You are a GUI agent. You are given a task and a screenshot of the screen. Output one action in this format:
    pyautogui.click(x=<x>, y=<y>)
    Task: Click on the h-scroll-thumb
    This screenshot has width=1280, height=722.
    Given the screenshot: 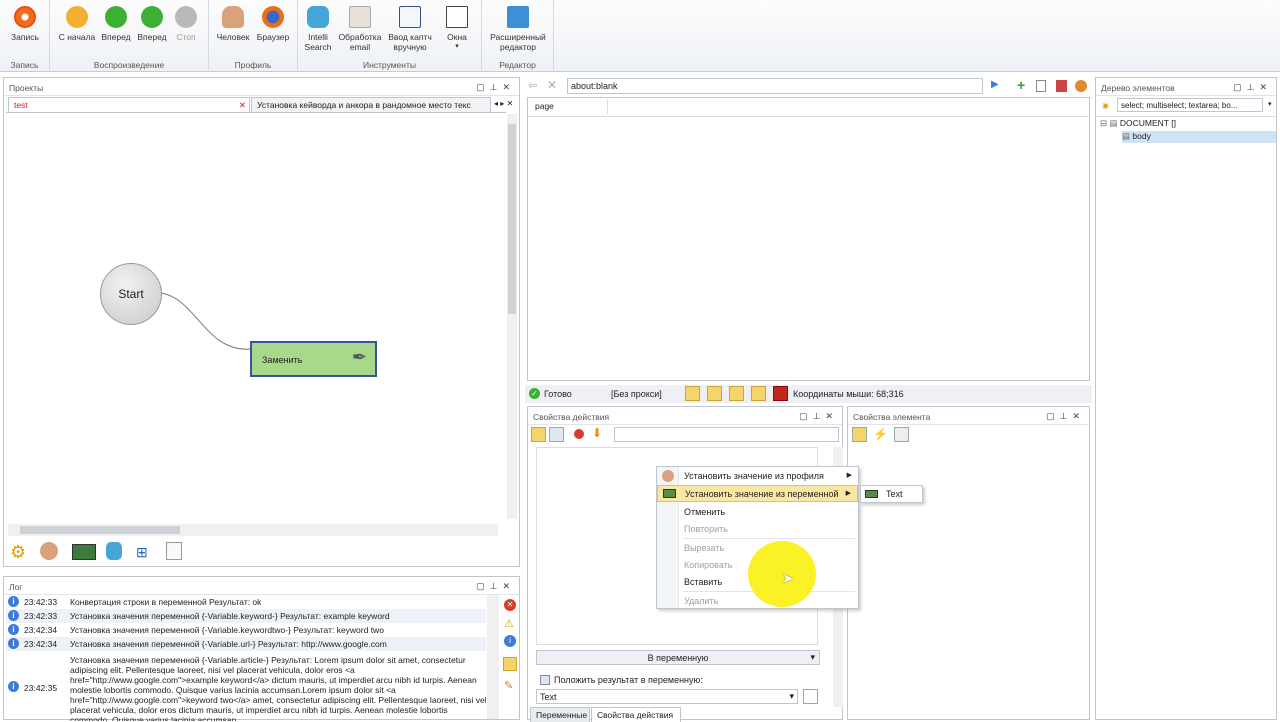 What is the action you would take?
    pyautogui.click(x=100, y=530)
    